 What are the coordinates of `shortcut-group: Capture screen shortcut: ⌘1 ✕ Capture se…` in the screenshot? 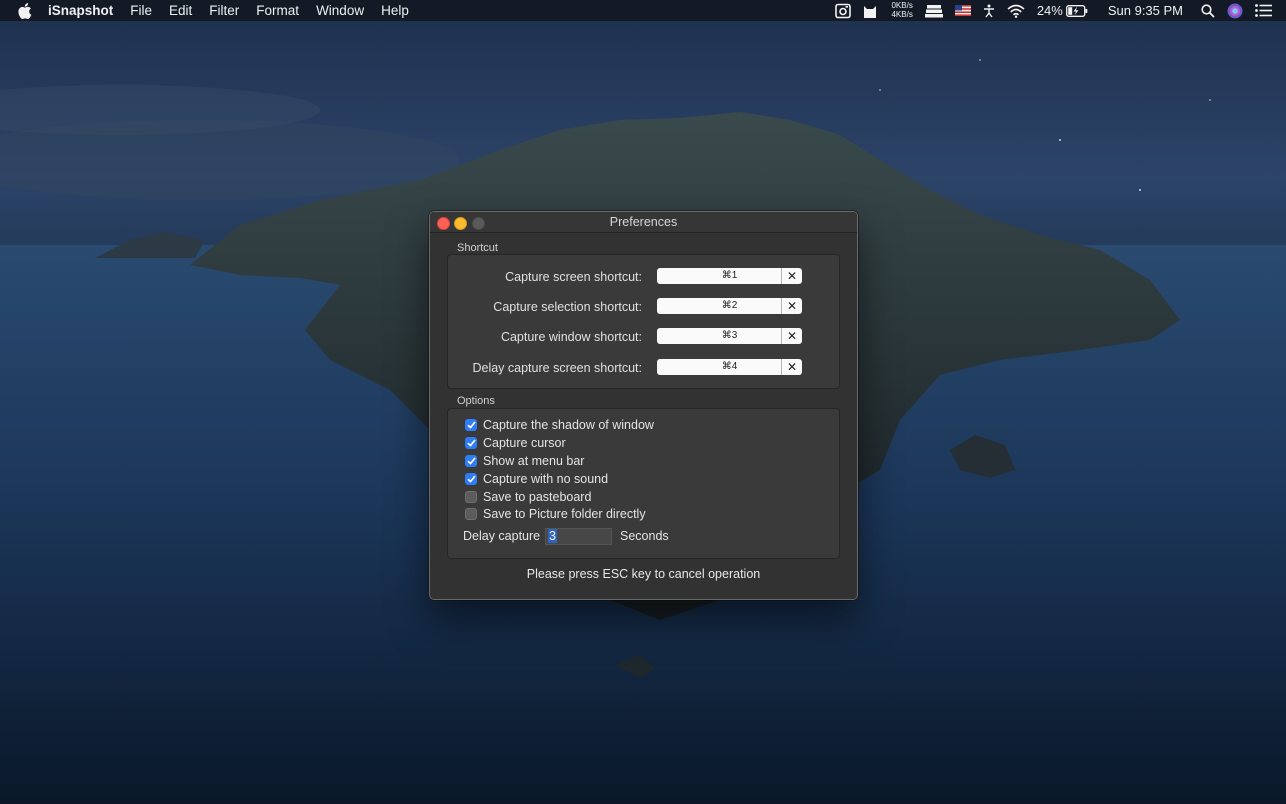 It's located at (643, 321).